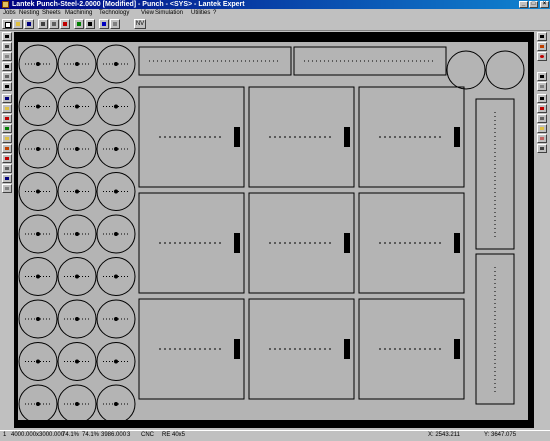 The height and width of the screenshot is (441, 550). Describe the element at coordinates (7, 66) in the screenshot. I see `tool-icon` at that location.